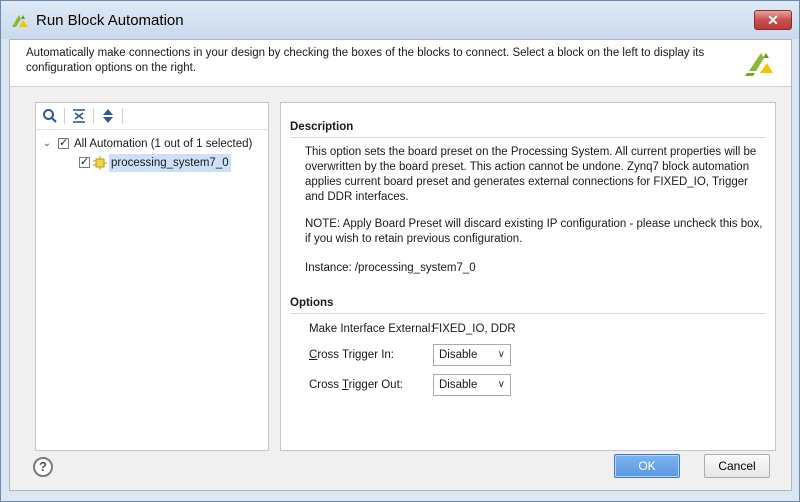  What do you see at coordinates (326, 385) in the screenshot?
I see `label-text: Cross` at bounding box center [326, 385].